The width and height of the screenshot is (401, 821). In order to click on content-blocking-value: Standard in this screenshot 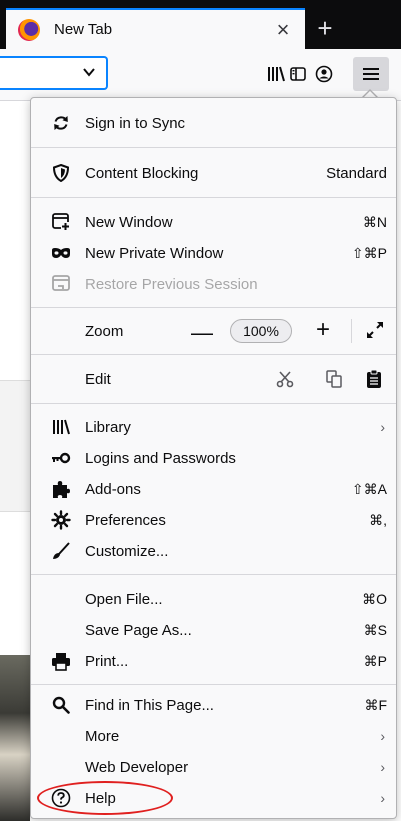, I will do `click(356, 173)`.